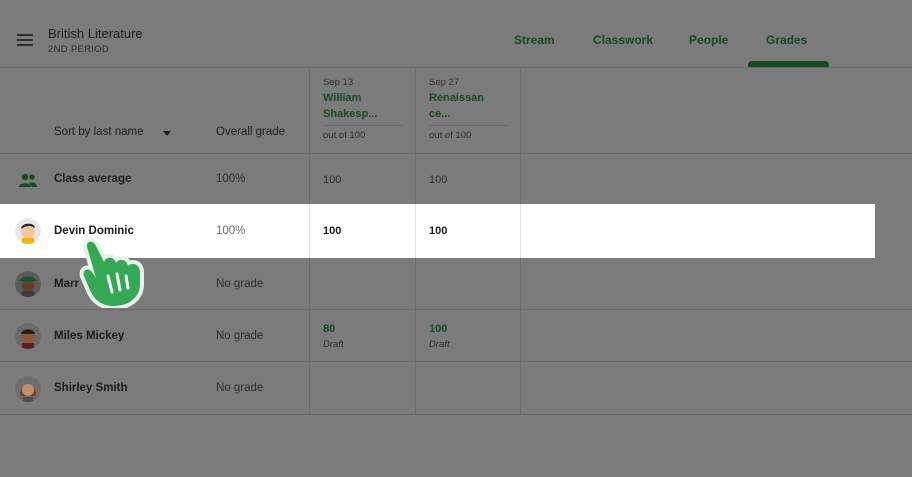  What do you see at coordinates (788, 64) in the screenshot?
I see `active-tab-indicator` at bounding box center [788, 64].